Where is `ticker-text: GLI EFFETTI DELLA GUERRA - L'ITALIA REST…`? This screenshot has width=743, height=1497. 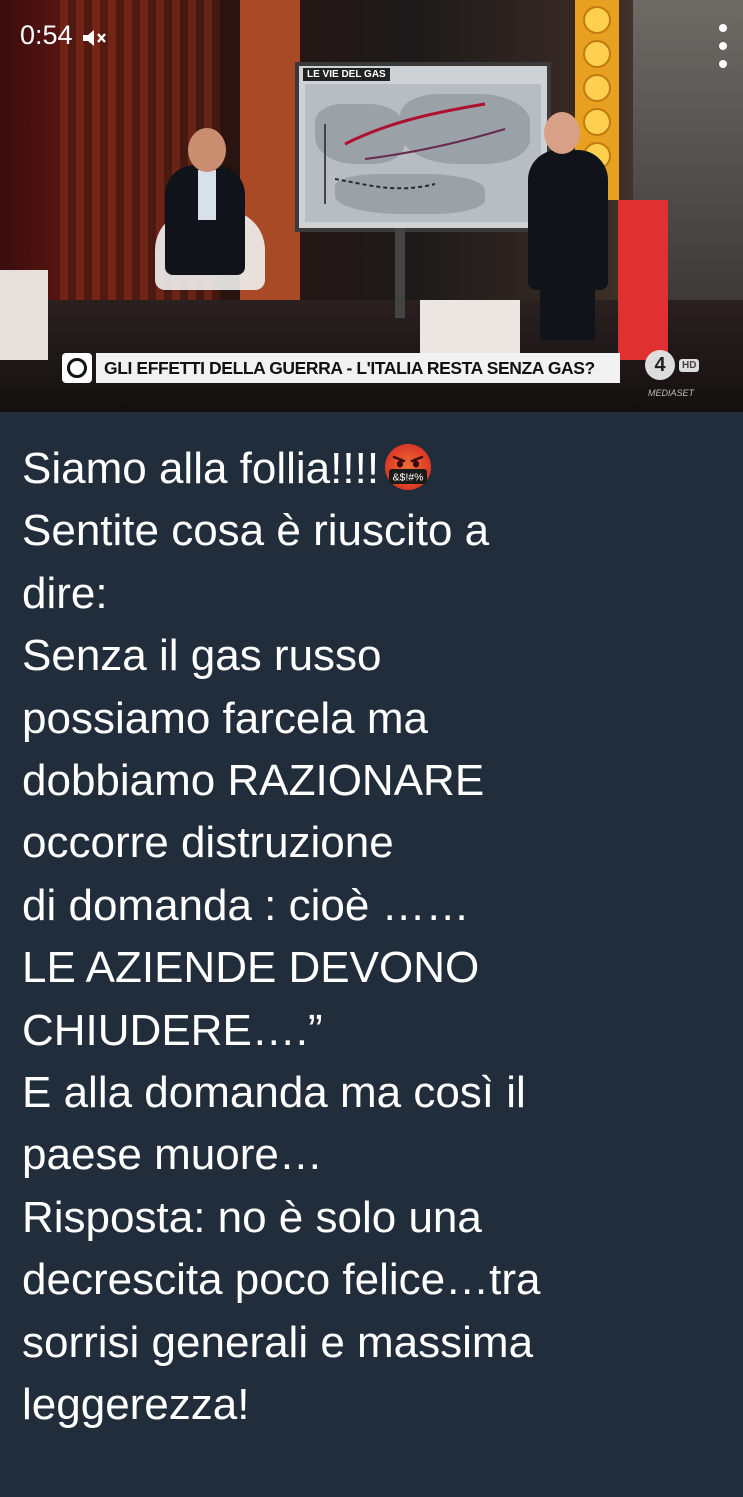
ticker-text: GLI EFFETTI DELLA GUERRA - L'ITALIA REST… is located at coordinates (358, 368).